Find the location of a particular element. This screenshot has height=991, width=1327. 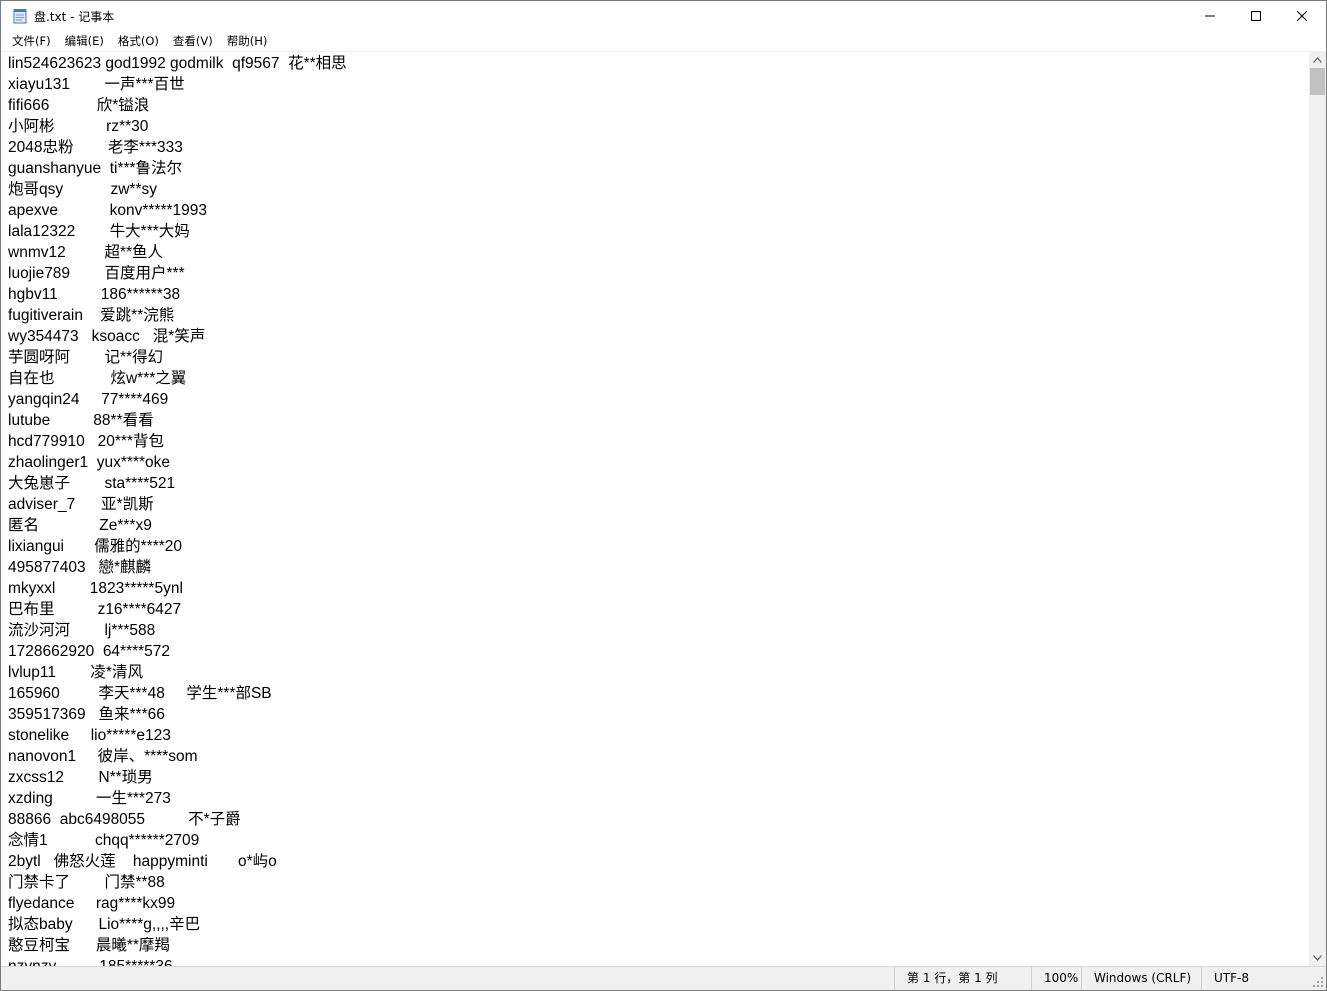

text-line: fugitiverain 爱跳**浣熊 is located at coordinates (177, 315).